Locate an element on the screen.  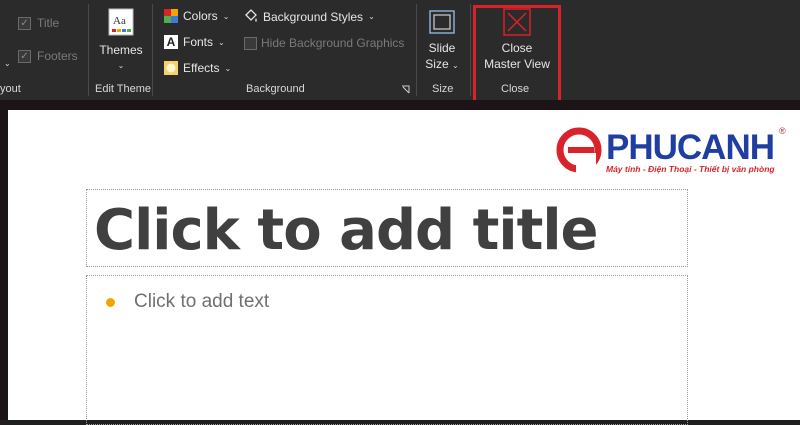
effects-button: Effects ⌄ is located at coordinates (197, 68).